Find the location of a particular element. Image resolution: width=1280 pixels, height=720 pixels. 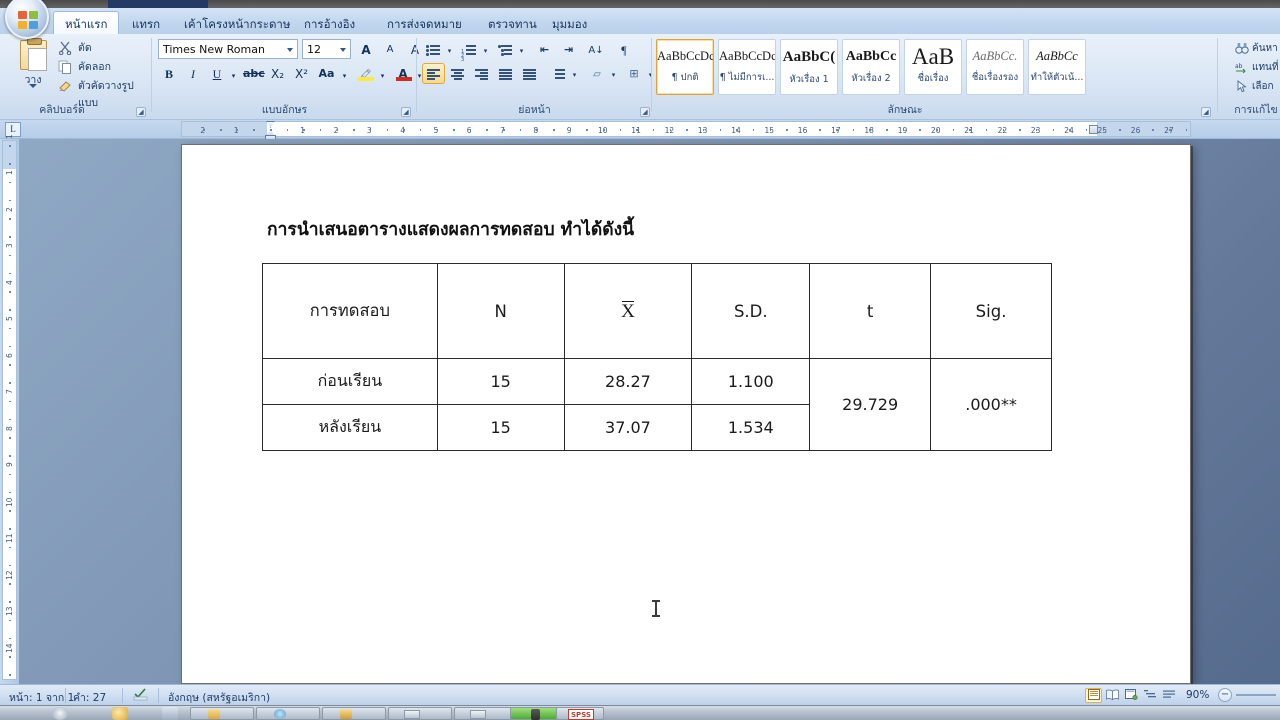

ruler-tick: 12 is located at coordinates (9, 574).